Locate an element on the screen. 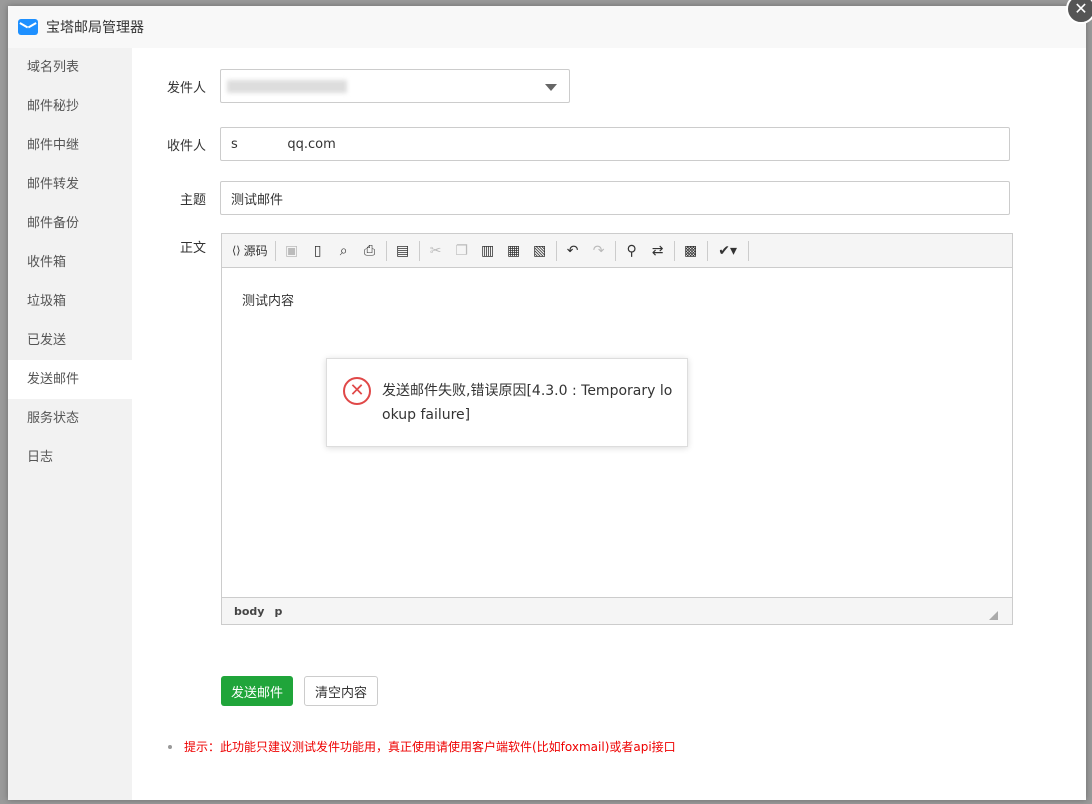 The width and height of the screenshot is (1092, 804). mail-icon is located at coordinates (28, 27).